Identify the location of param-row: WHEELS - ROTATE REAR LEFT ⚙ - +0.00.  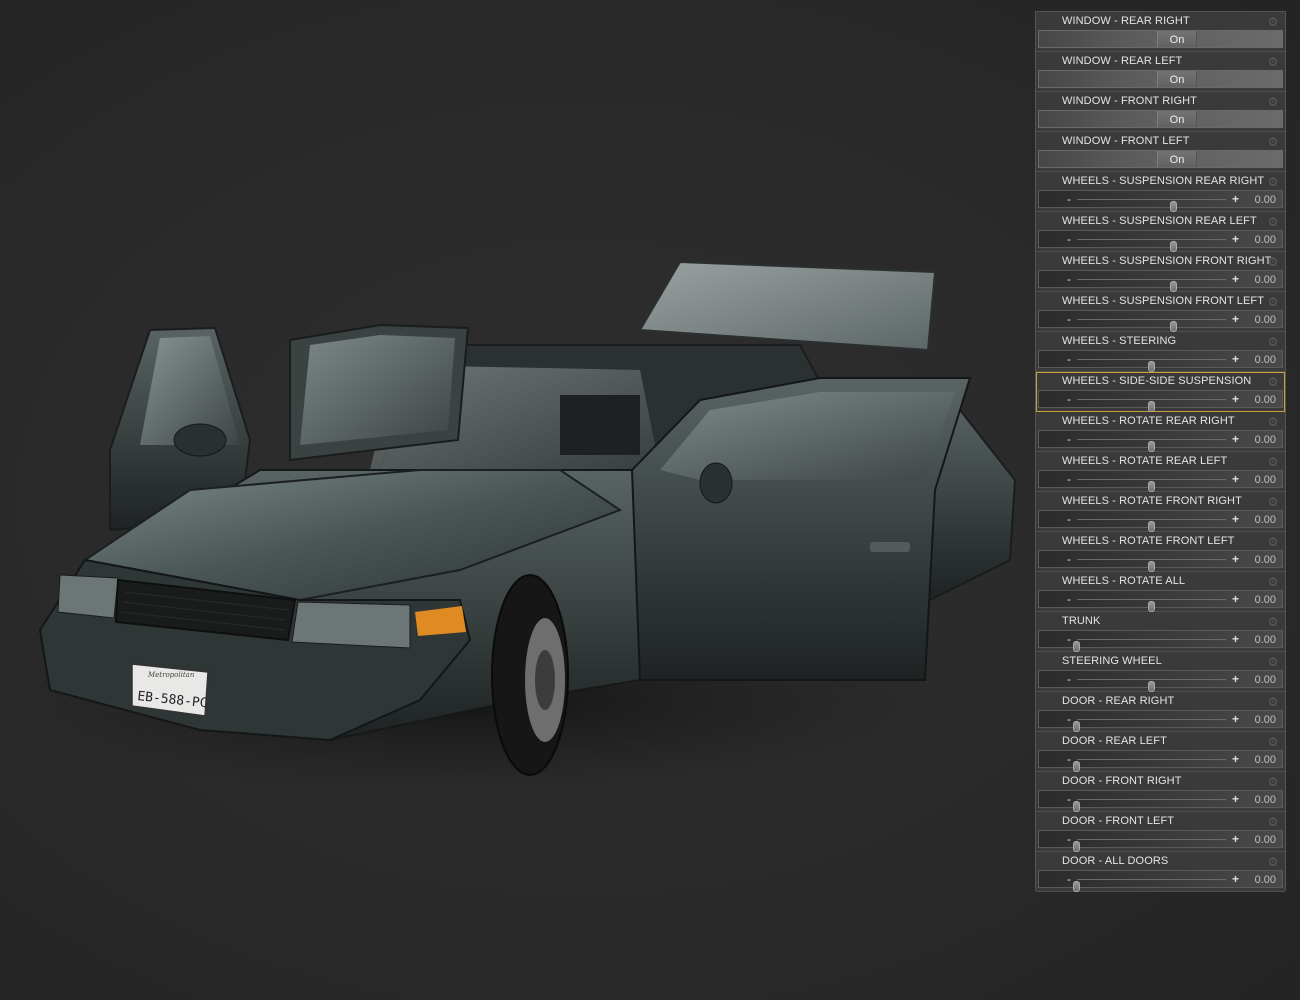
(1160, 472).